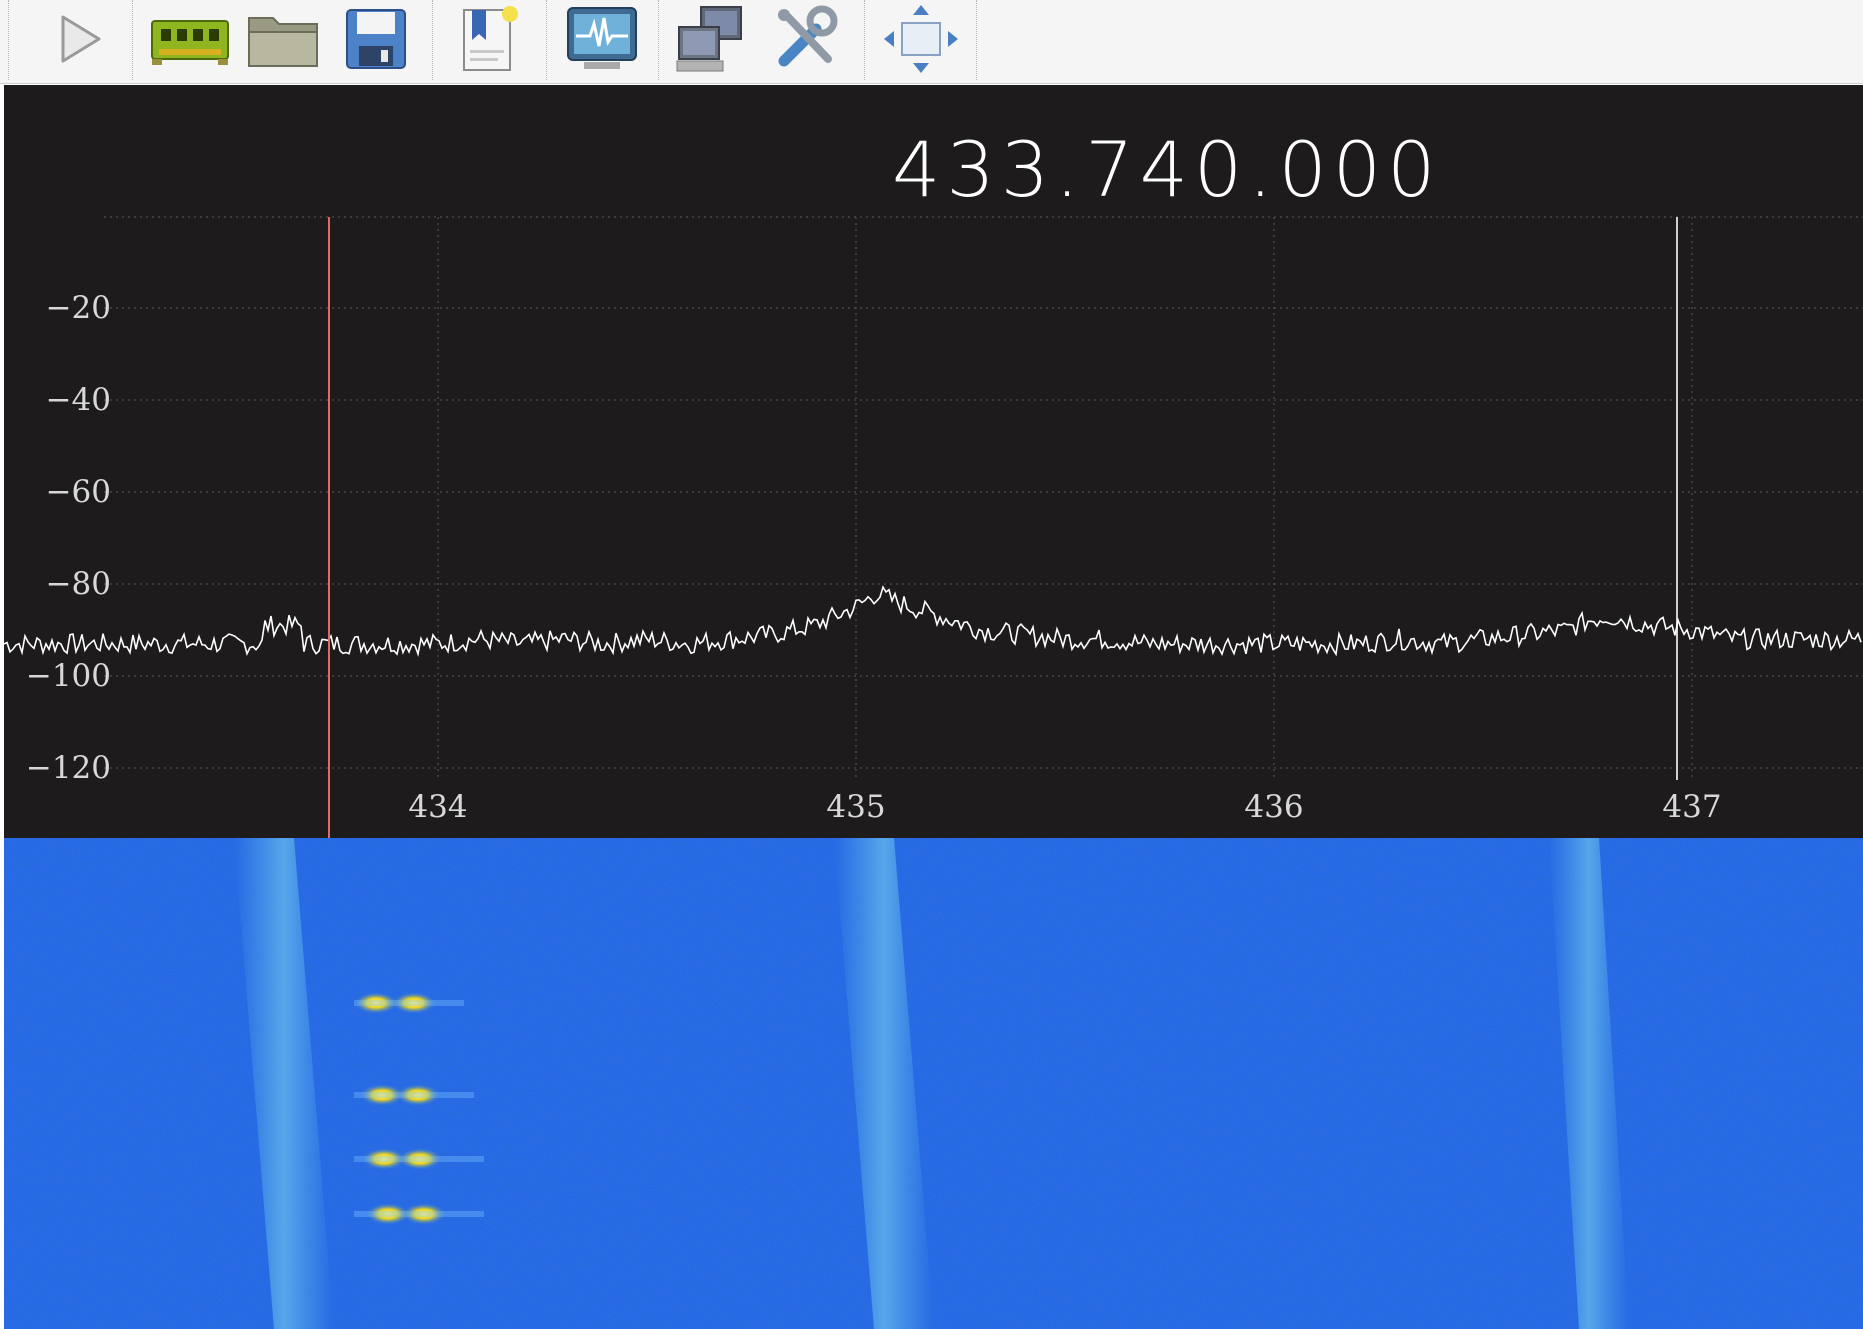 This screenshot has width=1863, height=1329. I want to click on y-tick-label: −120, so click(68, 768).